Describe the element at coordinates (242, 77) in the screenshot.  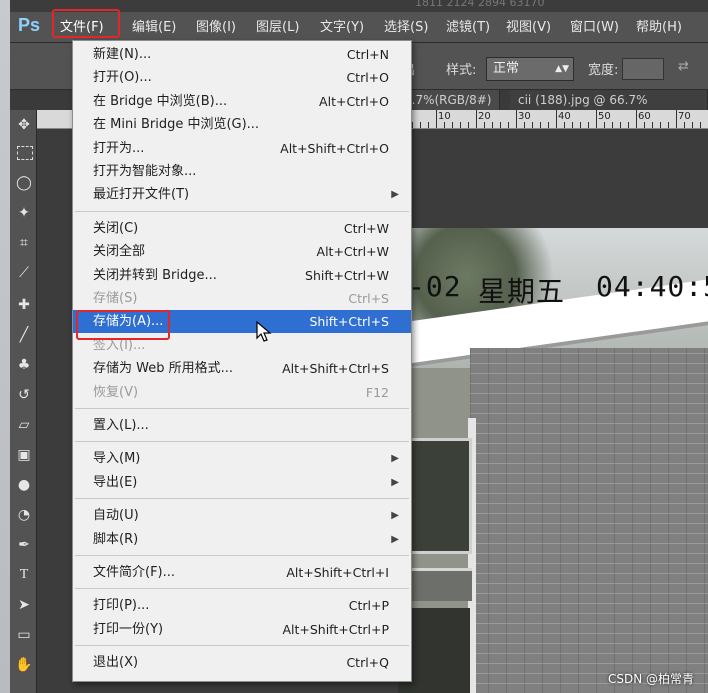
I see `file-menu-item: 打开(O)... Ctrl+O` at that location.